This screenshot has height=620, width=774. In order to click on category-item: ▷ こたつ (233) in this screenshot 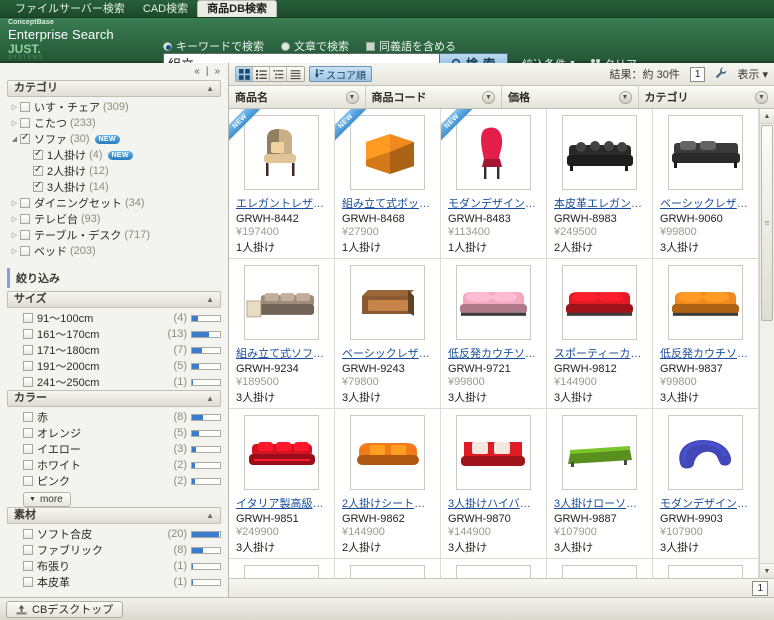, I will do `click(114, 123)`.